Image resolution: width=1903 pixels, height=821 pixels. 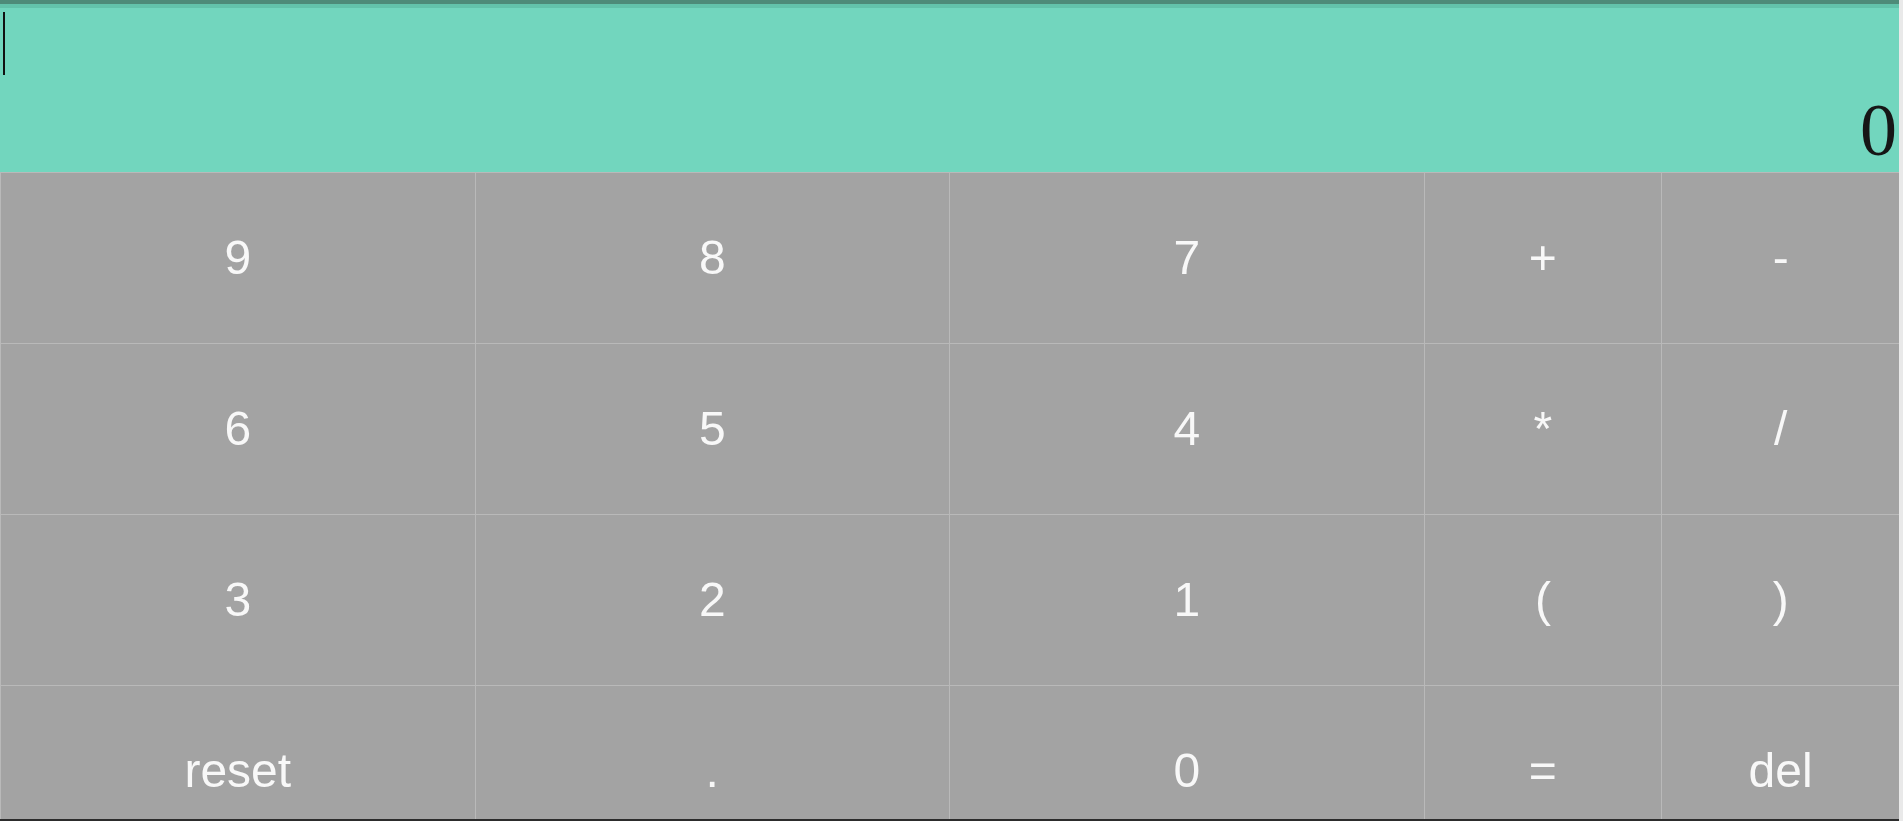 What do you see at coordinates (1543, 600) in the screenshot?
I see `calculator-key: (` at bounding box center [1543, 600].